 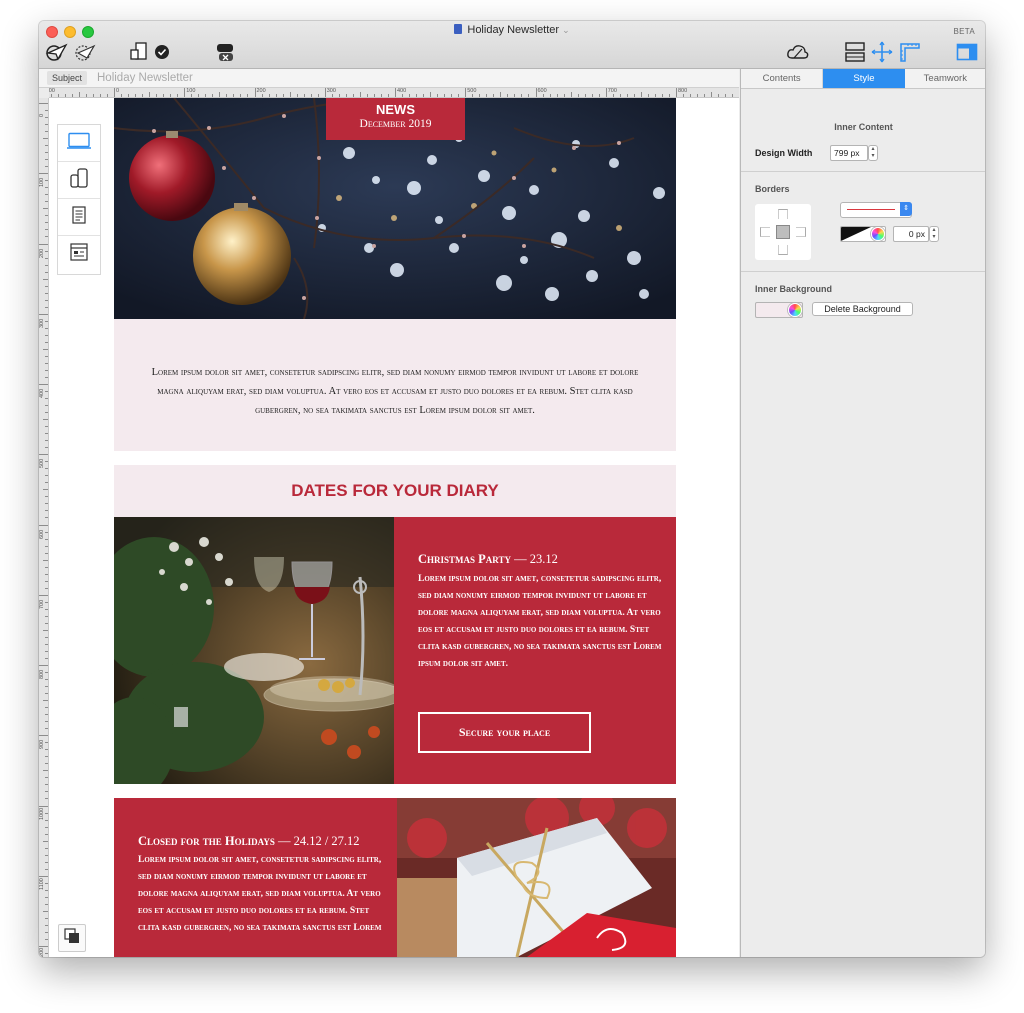 What do you see at coordinates (882, 52) in the screenshot?
I see `move-icon` at bounding box center [882, 52].